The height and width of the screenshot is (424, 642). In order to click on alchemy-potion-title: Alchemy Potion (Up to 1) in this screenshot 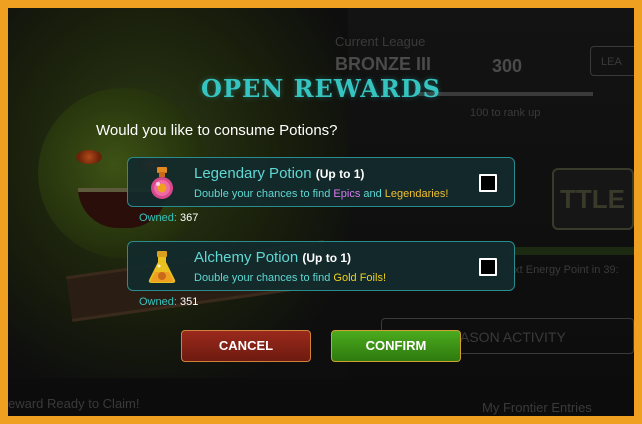, I will do `click(272, 257)`.